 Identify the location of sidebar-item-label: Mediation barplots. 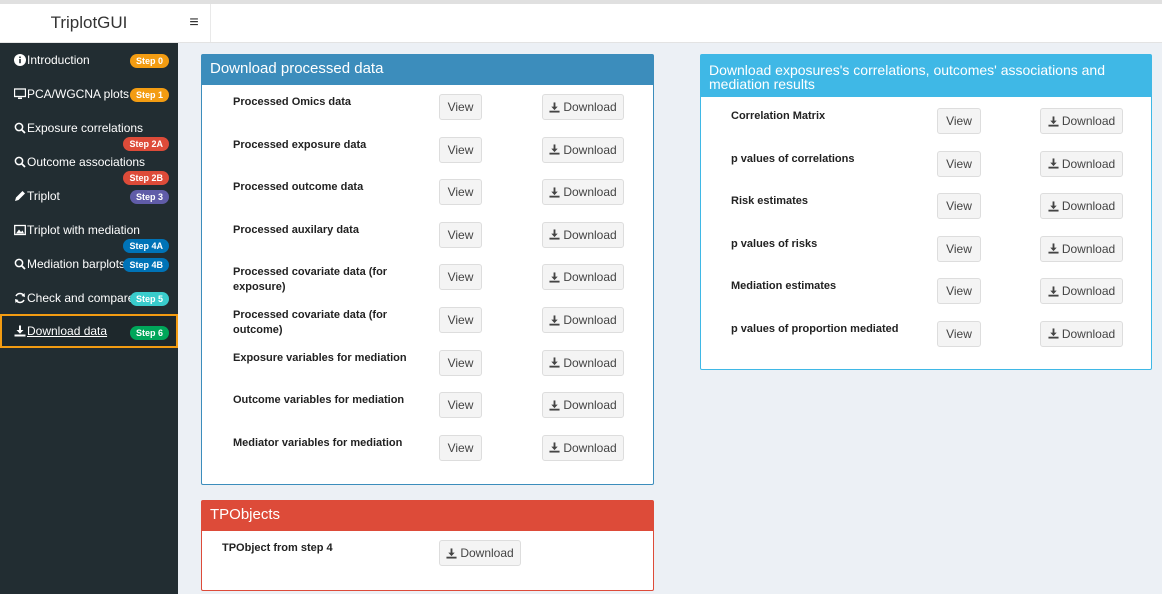
(76, 264).